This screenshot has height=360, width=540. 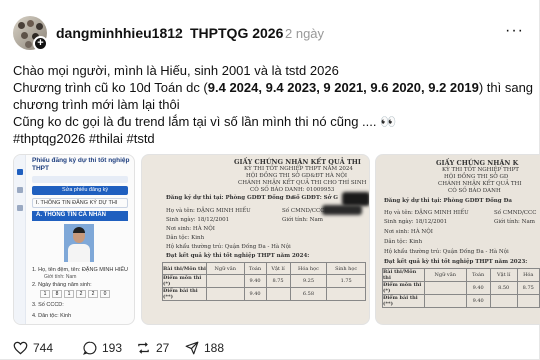 I want to click on share-icon, so click(x=192, y=348).